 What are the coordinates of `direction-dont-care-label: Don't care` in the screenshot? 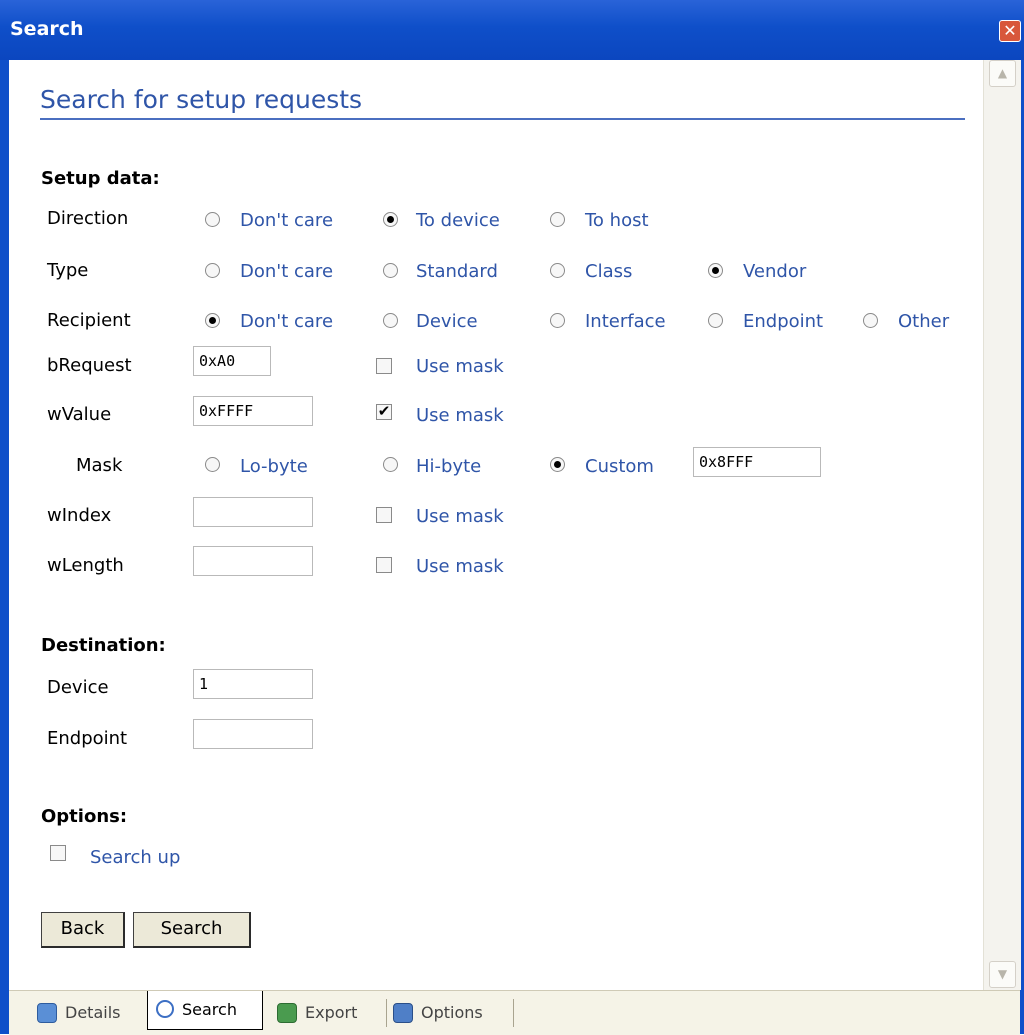 It's located at (286, 220).